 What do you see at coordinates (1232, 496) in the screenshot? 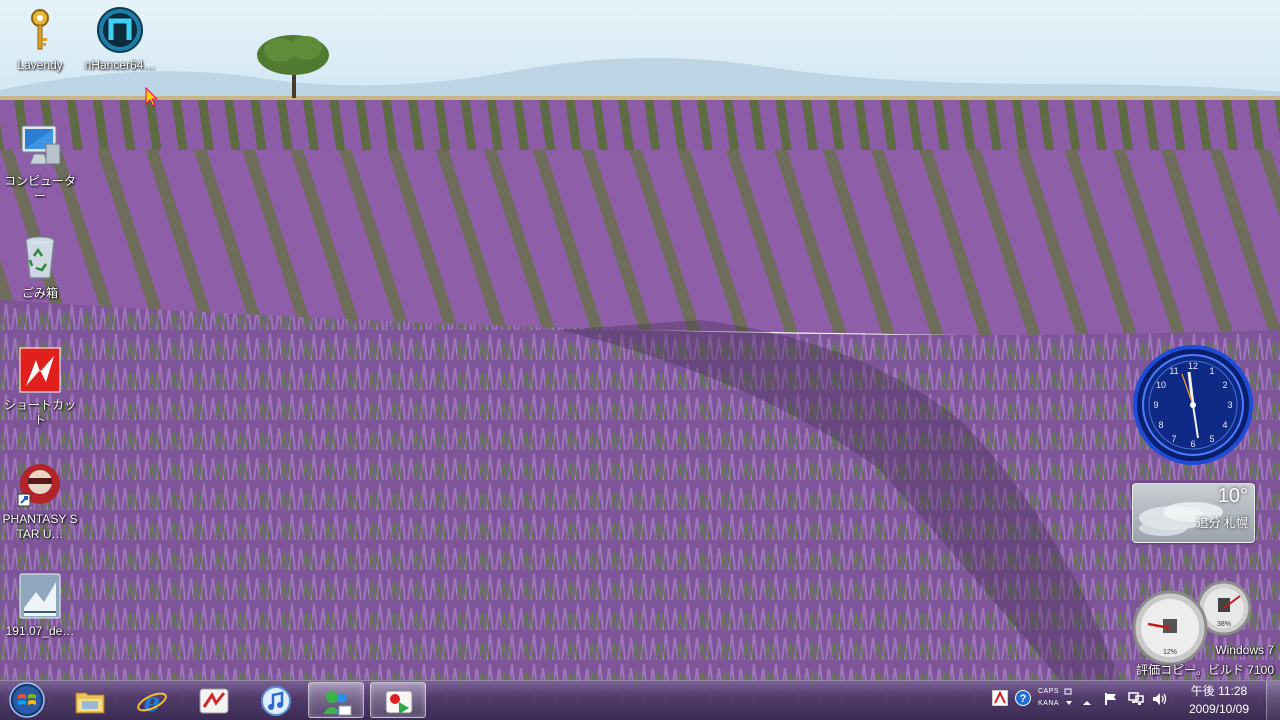
I see `weather-temperature: 10°` at bounding box center [1232, 496].